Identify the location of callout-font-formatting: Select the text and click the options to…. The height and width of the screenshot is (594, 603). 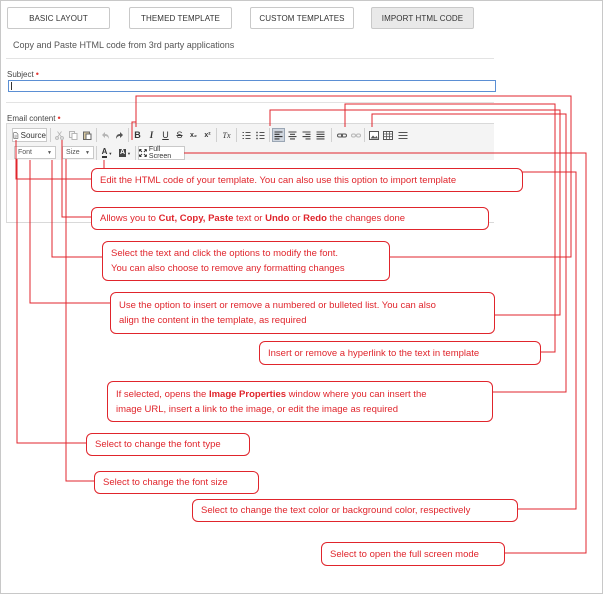
(246, 261).